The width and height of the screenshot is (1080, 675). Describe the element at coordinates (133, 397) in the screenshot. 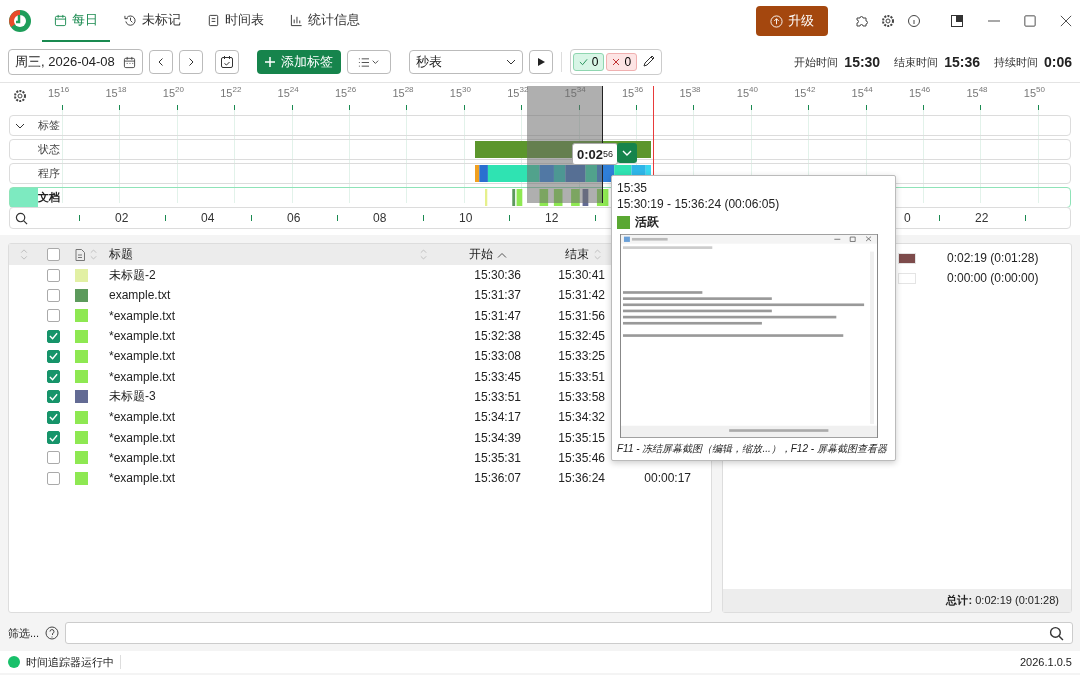

I see `title-cell-text: 未标题-3` at that location.